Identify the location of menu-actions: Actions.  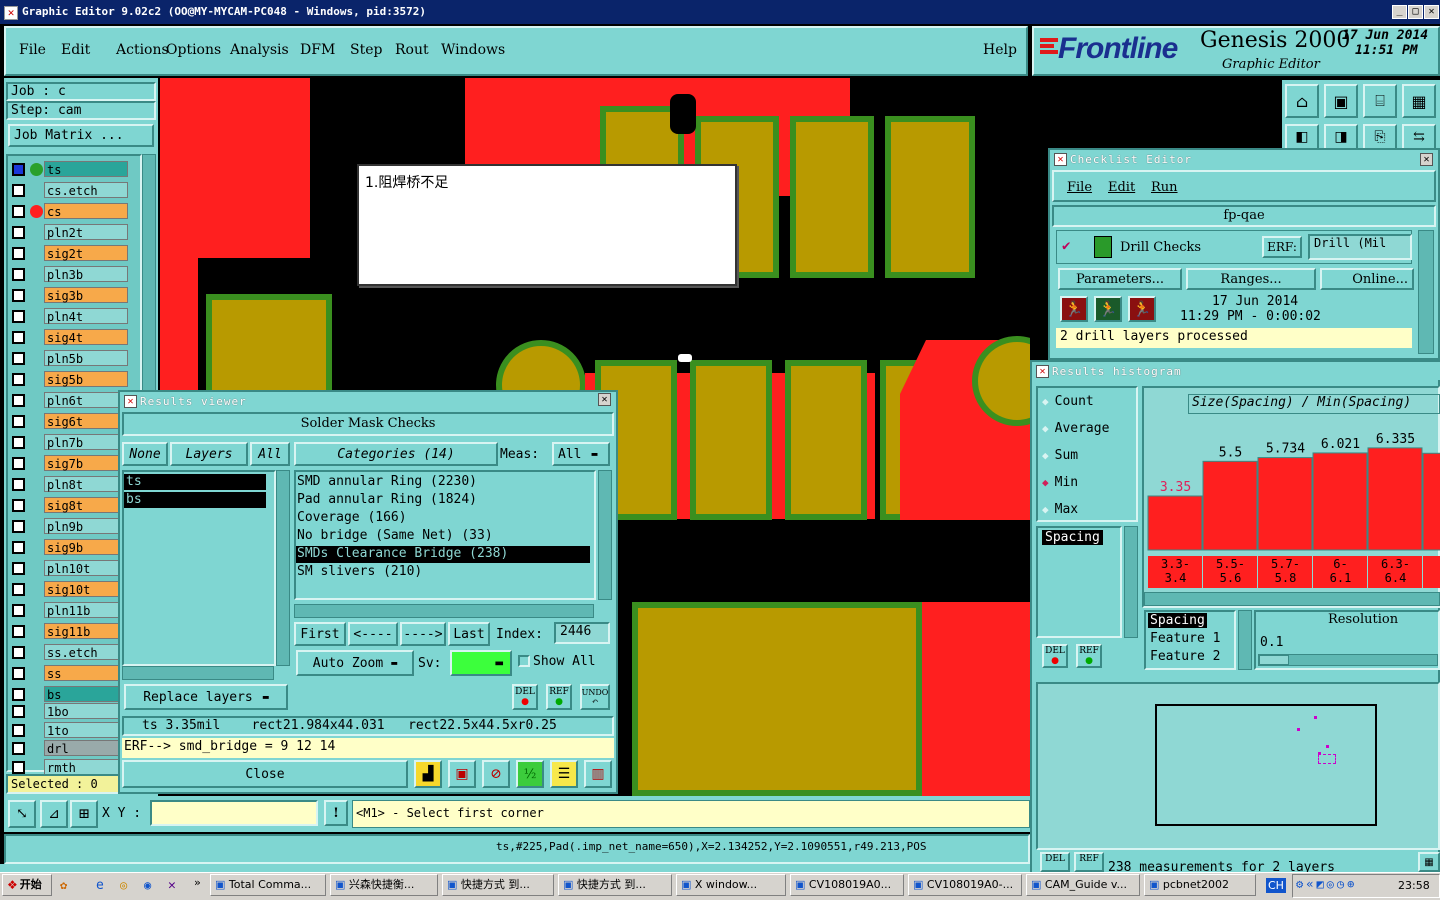
(142, 50).